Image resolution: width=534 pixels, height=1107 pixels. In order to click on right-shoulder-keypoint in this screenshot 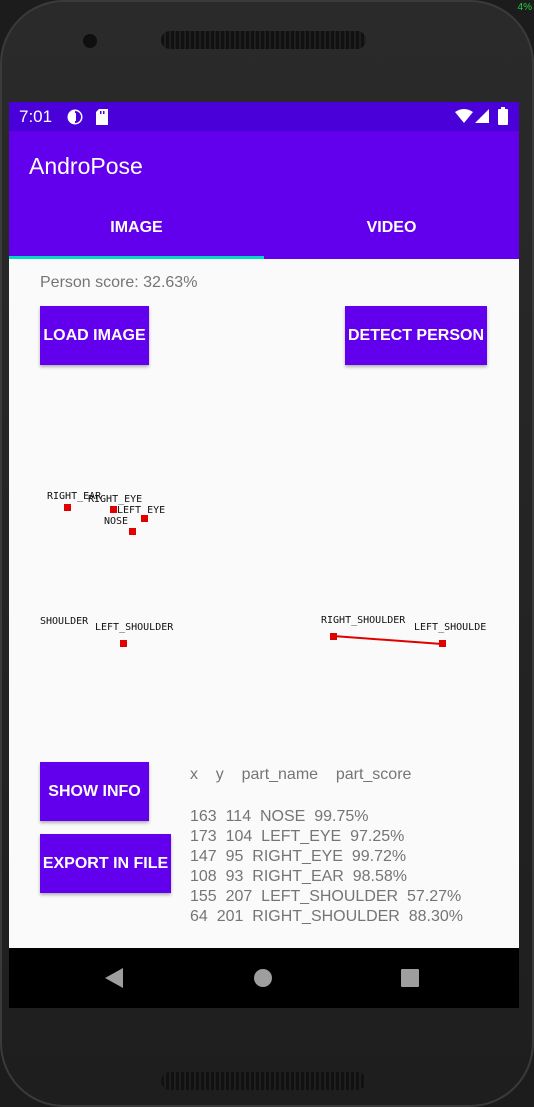, I will do `click(333, 636)`.